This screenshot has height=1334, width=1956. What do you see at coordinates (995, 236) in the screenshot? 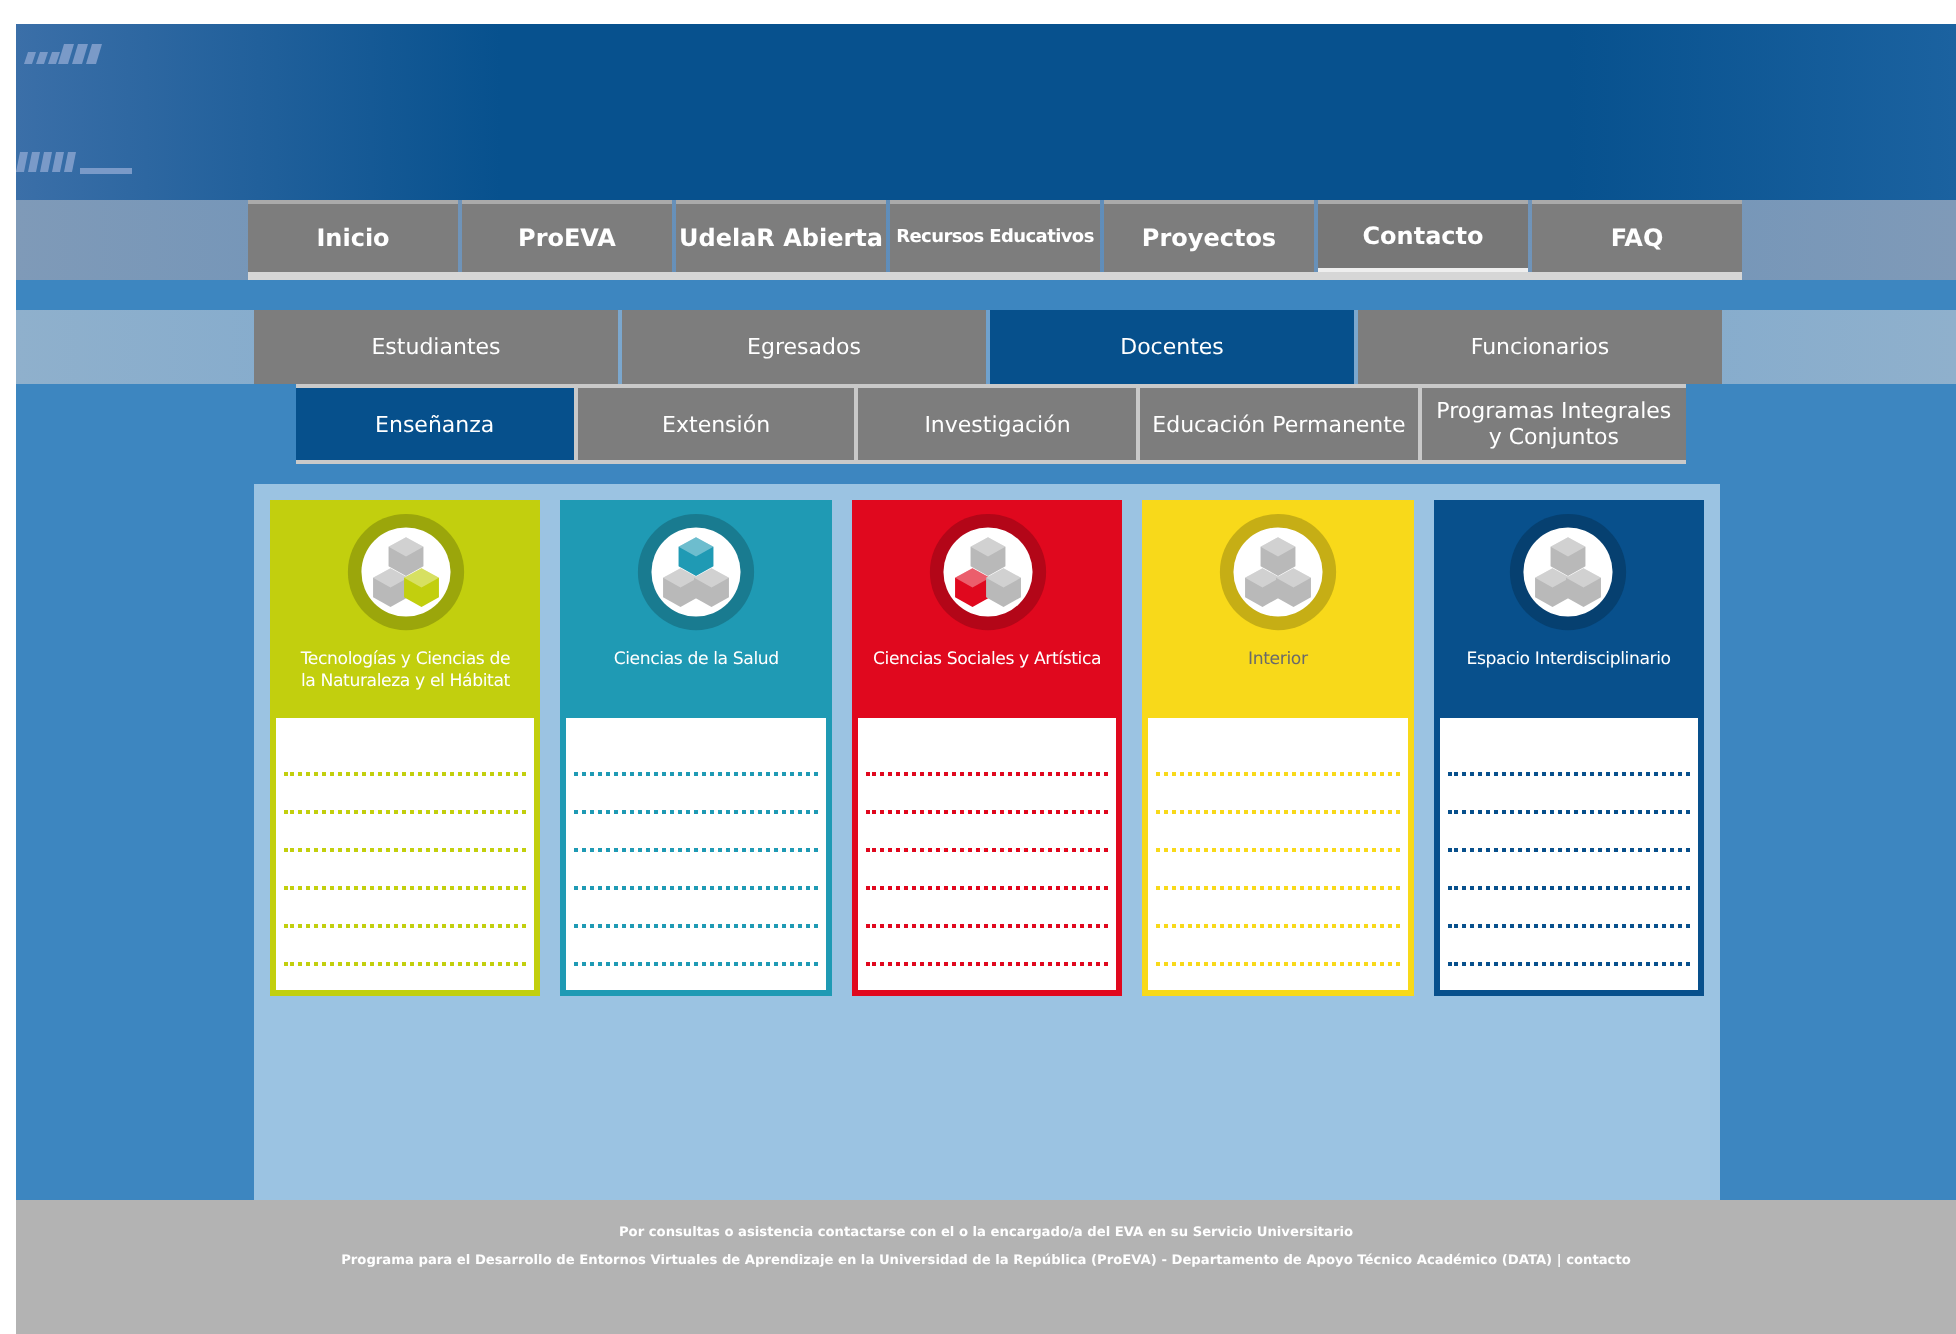
I see `menu-item: Recursos Educativos` at bounding box center [995, 236].